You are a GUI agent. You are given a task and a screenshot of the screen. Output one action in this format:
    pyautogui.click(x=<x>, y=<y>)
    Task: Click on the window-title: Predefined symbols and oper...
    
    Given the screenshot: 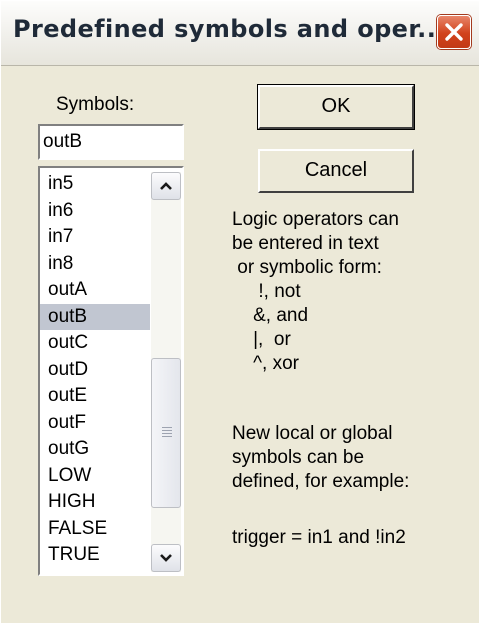 What is the action you would take?
    pyautogui.click(x=229, y=29)
    